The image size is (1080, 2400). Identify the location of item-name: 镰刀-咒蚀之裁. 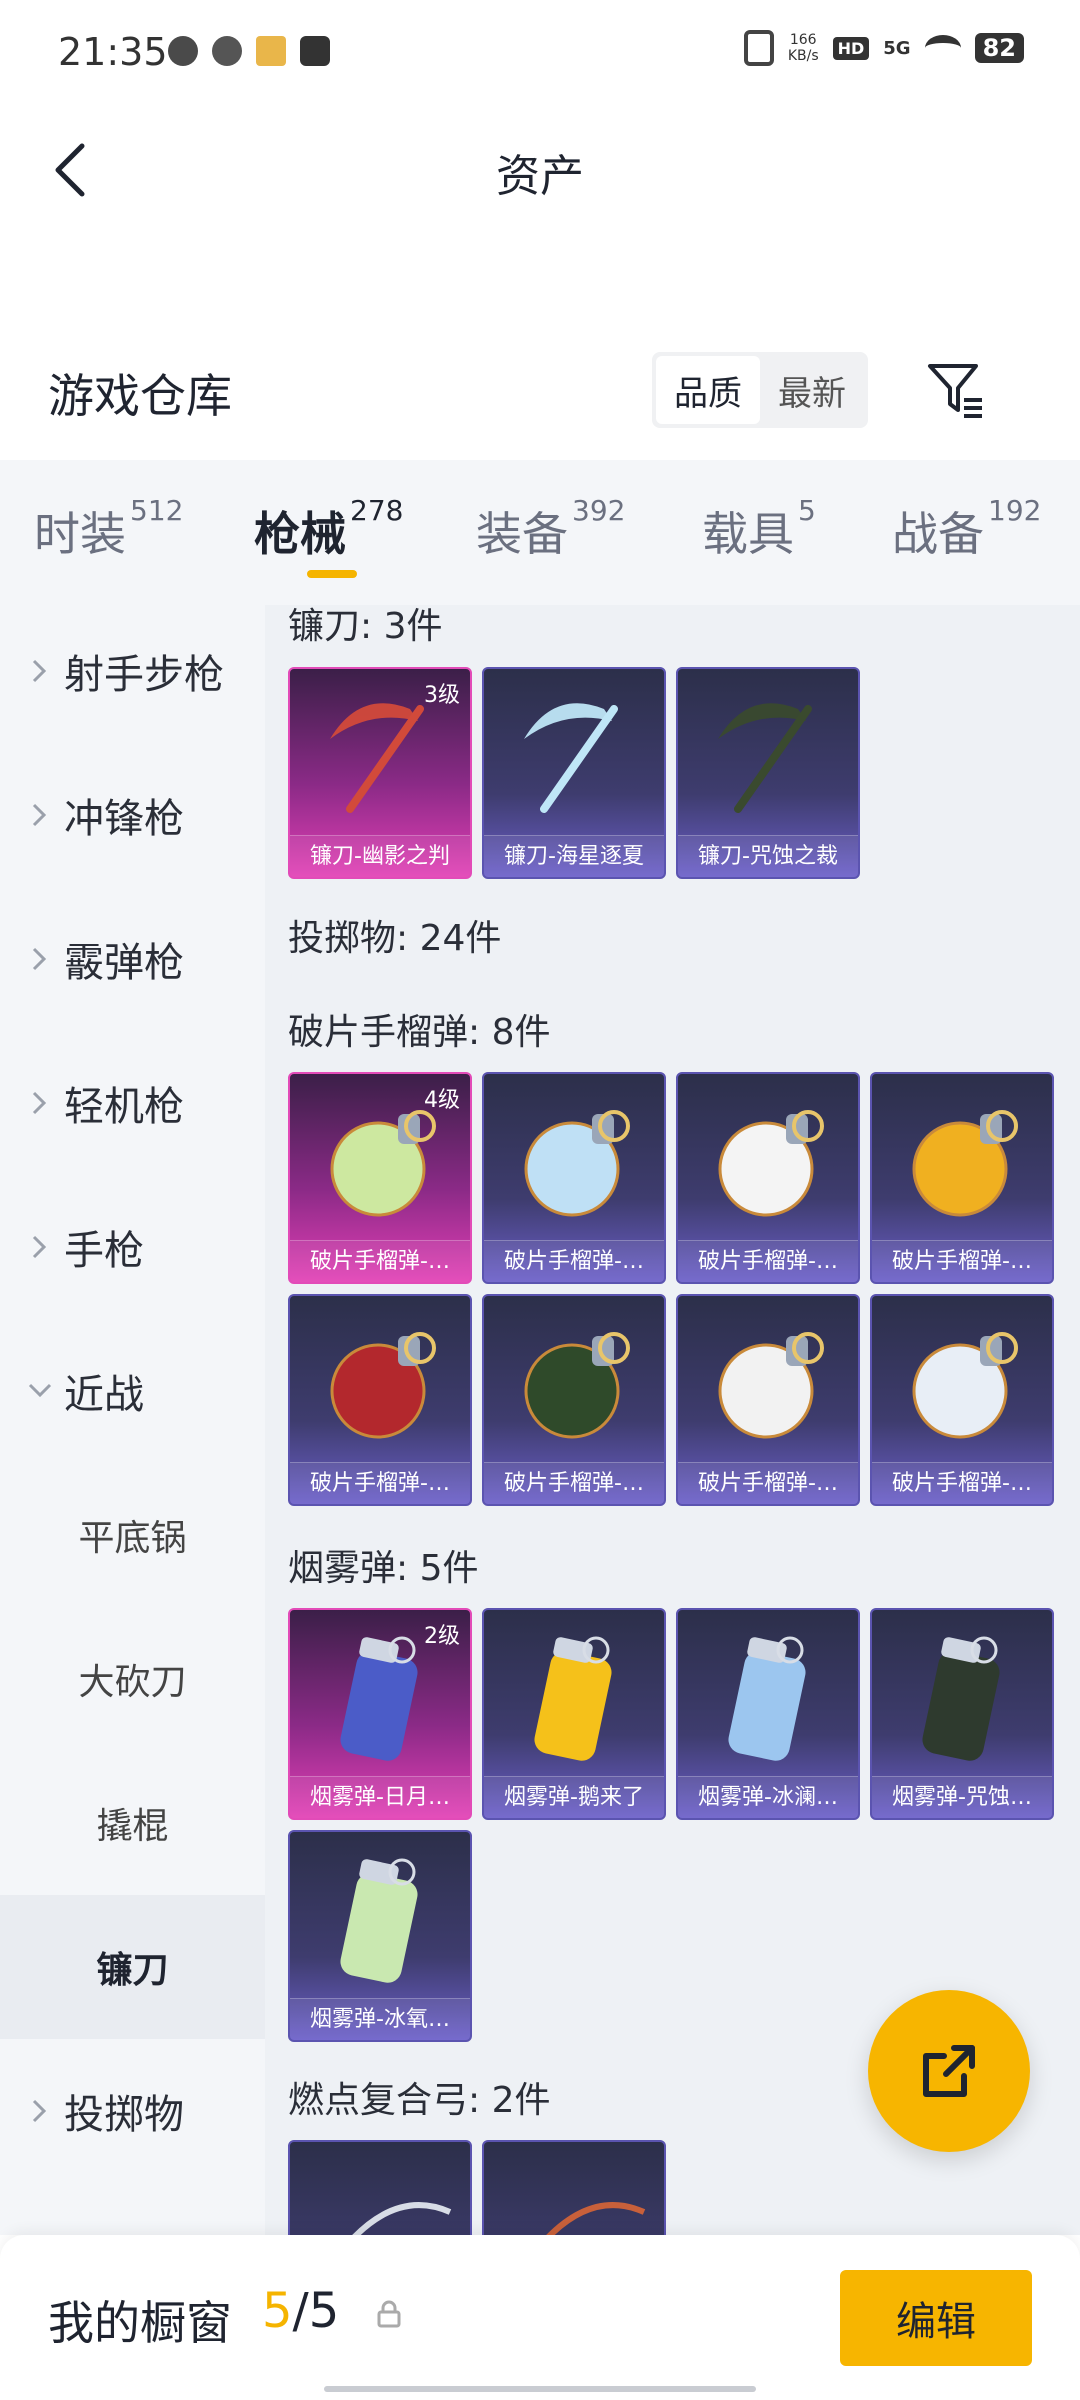
(768, 856).